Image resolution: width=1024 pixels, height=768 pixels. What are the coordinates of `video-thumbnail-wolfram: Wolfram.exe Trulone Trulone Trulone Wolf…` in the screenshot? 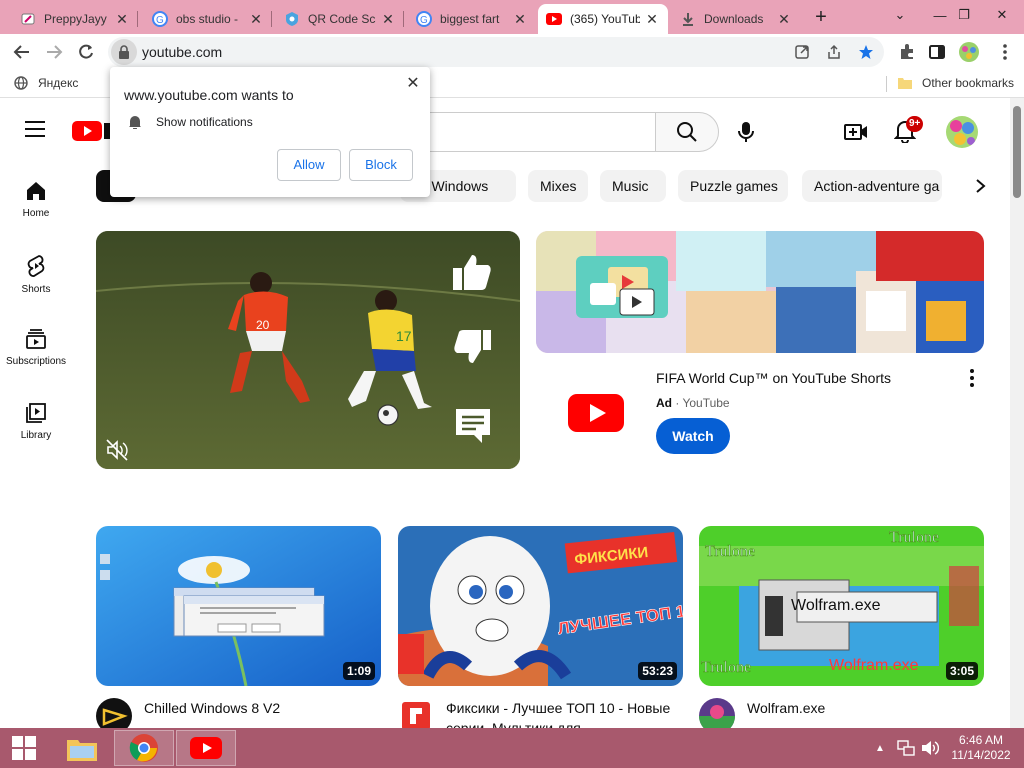 It's located at (841, 606).